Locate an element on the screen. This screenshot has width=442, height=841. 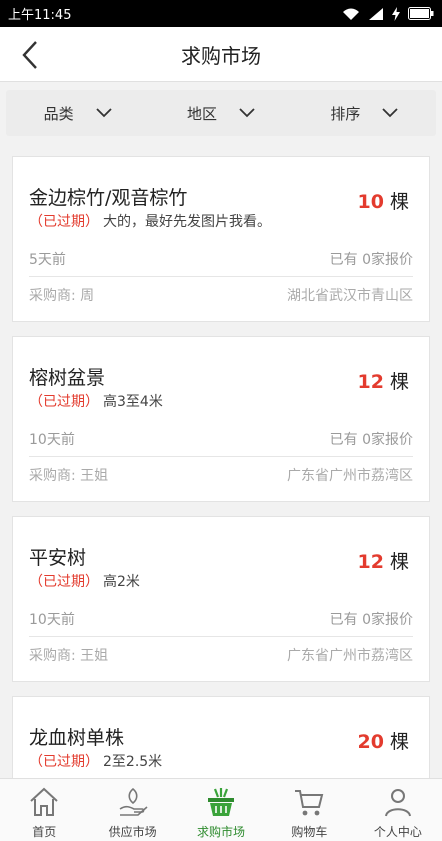
tab-home: 首页 is located at coordinates (44, 810).